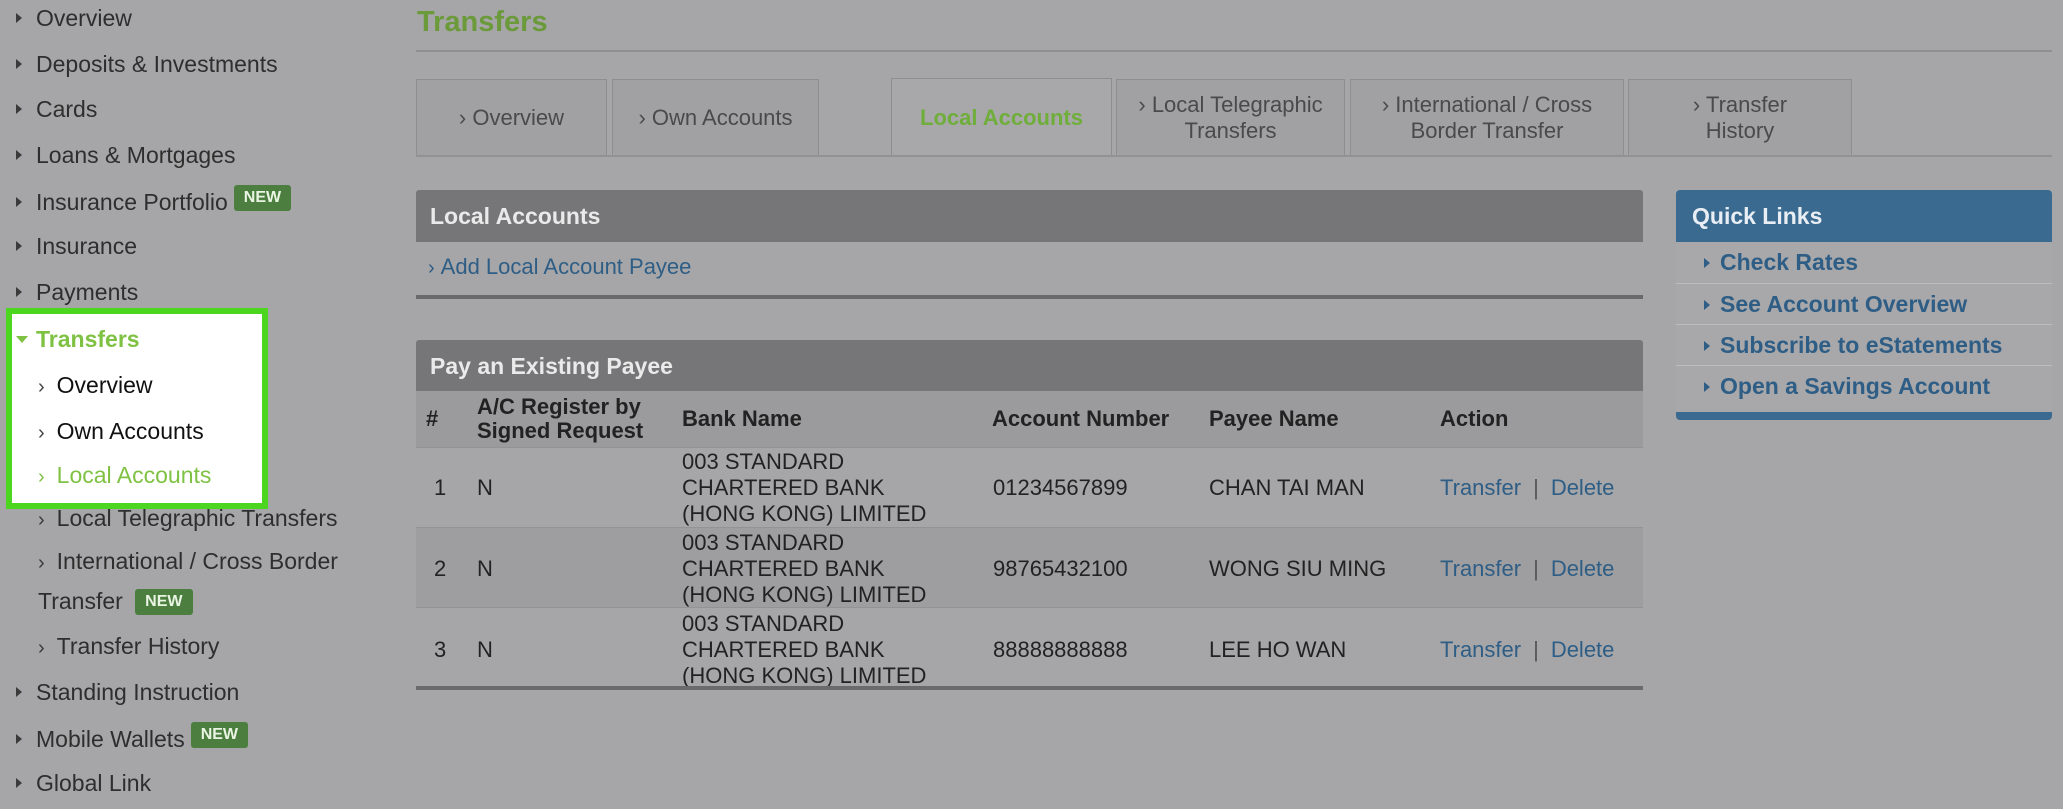  What do you see at coordinates (67, 109) in the screenshot?
I see `sidebar-item-label: Cards` at bounding box center [67, 109].